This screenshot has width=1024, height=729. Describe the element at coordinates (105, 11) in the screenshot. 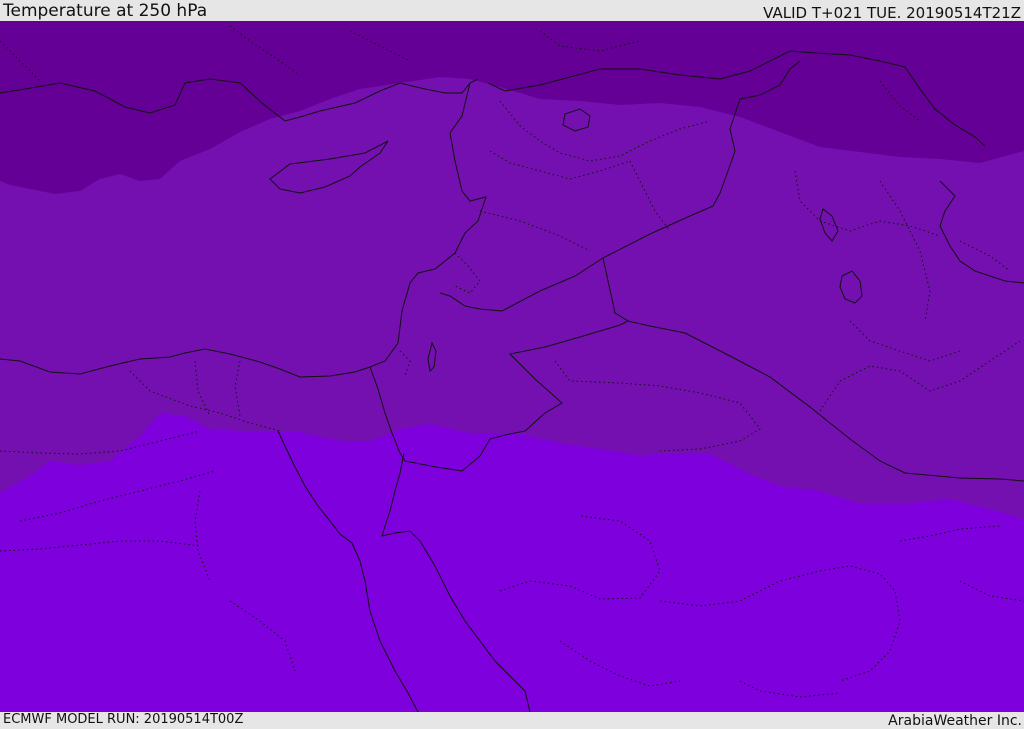

I see `map-title: Temperature at 250 hPa` at that location.